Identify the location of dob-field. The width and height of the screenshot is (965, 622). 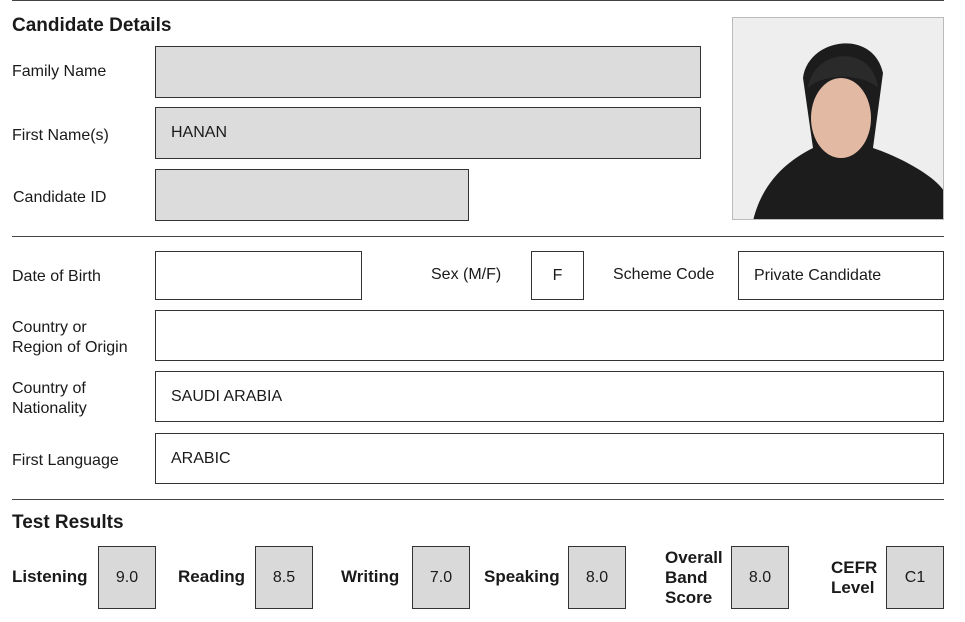
(258, 275).